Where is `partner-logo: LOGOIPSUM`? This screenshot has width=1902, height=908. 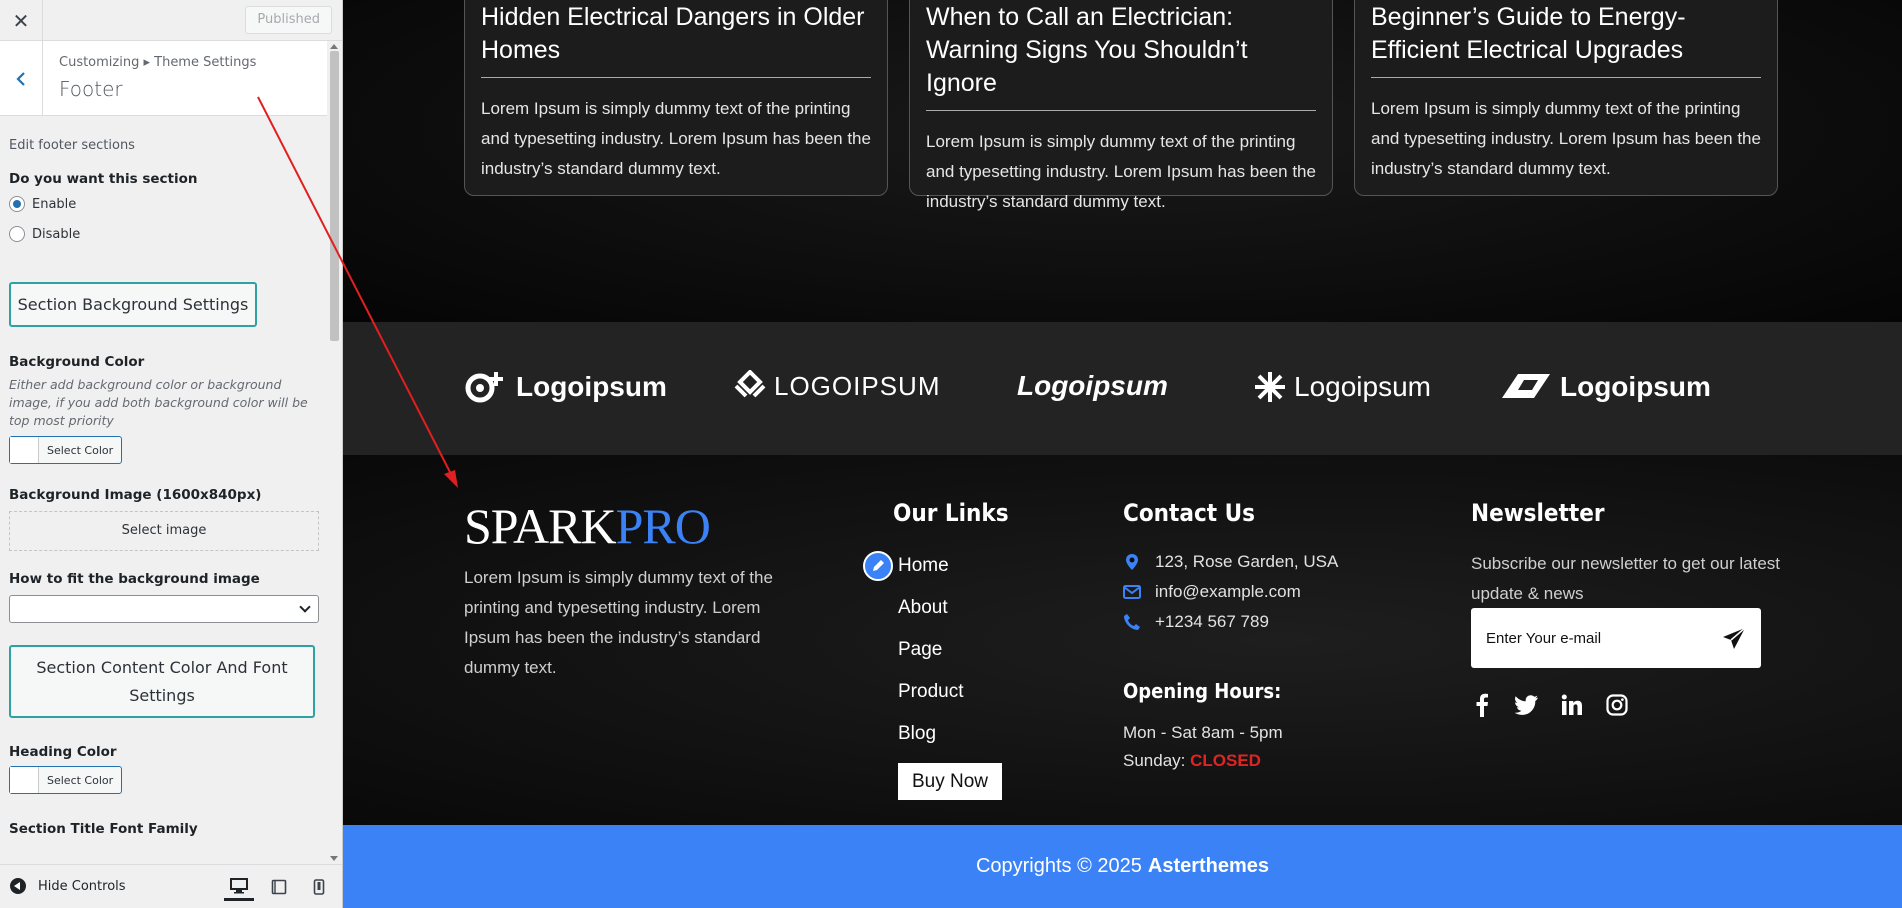 partner-logo: LOGOIPSUM is located at coordinates (836, 386).